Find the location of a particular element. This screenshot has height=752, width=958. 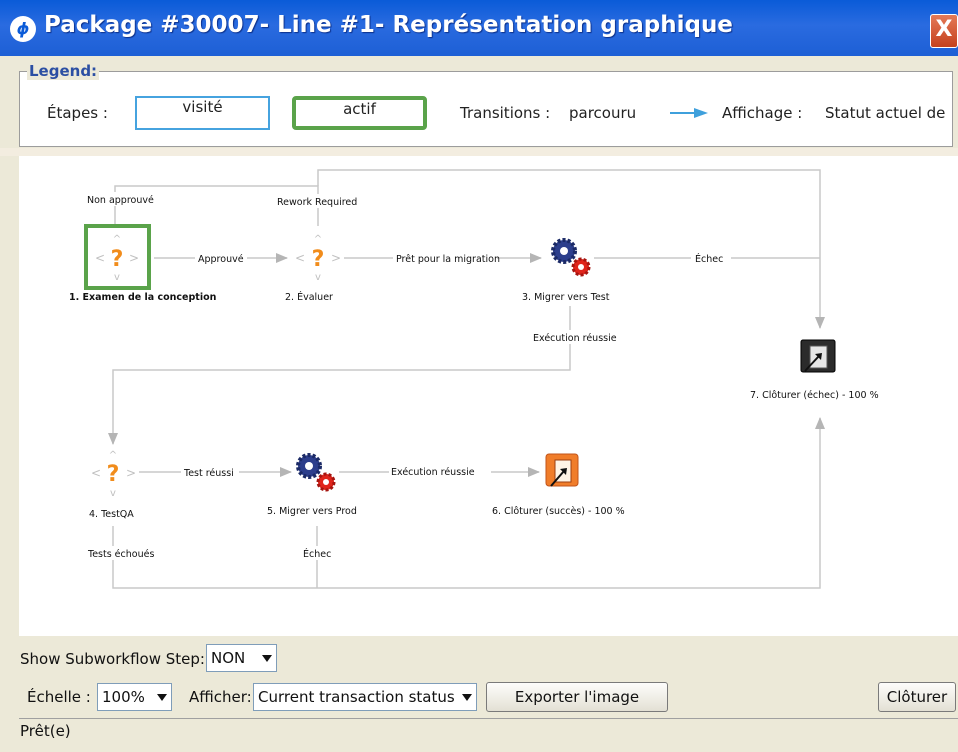

step-1-node: ^ < > ? v is located at coordinates (117, 257).